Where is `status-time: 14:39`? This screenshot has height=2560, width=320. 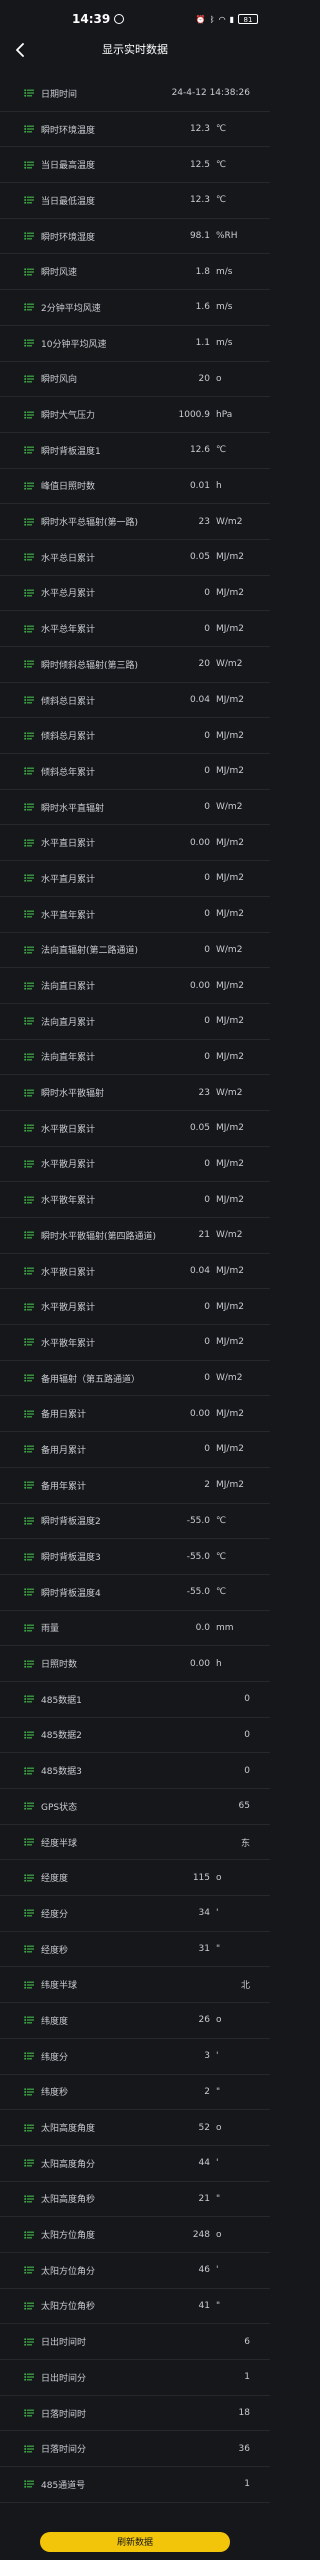
status-time: 14:39 is located at coordinates (91, 19).